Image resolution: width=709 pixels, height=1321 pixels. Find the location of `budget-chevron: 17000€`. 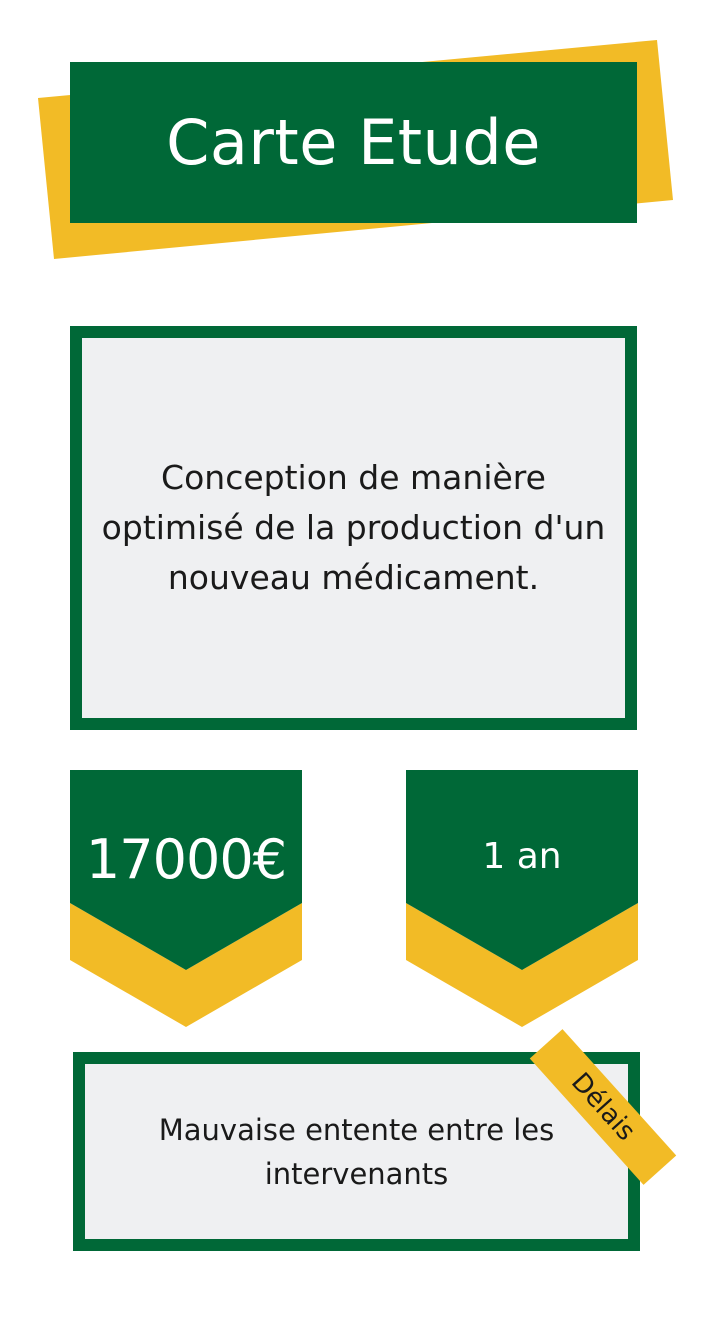

budget-chevron: 17000€ is located at coordinates (186, 898).